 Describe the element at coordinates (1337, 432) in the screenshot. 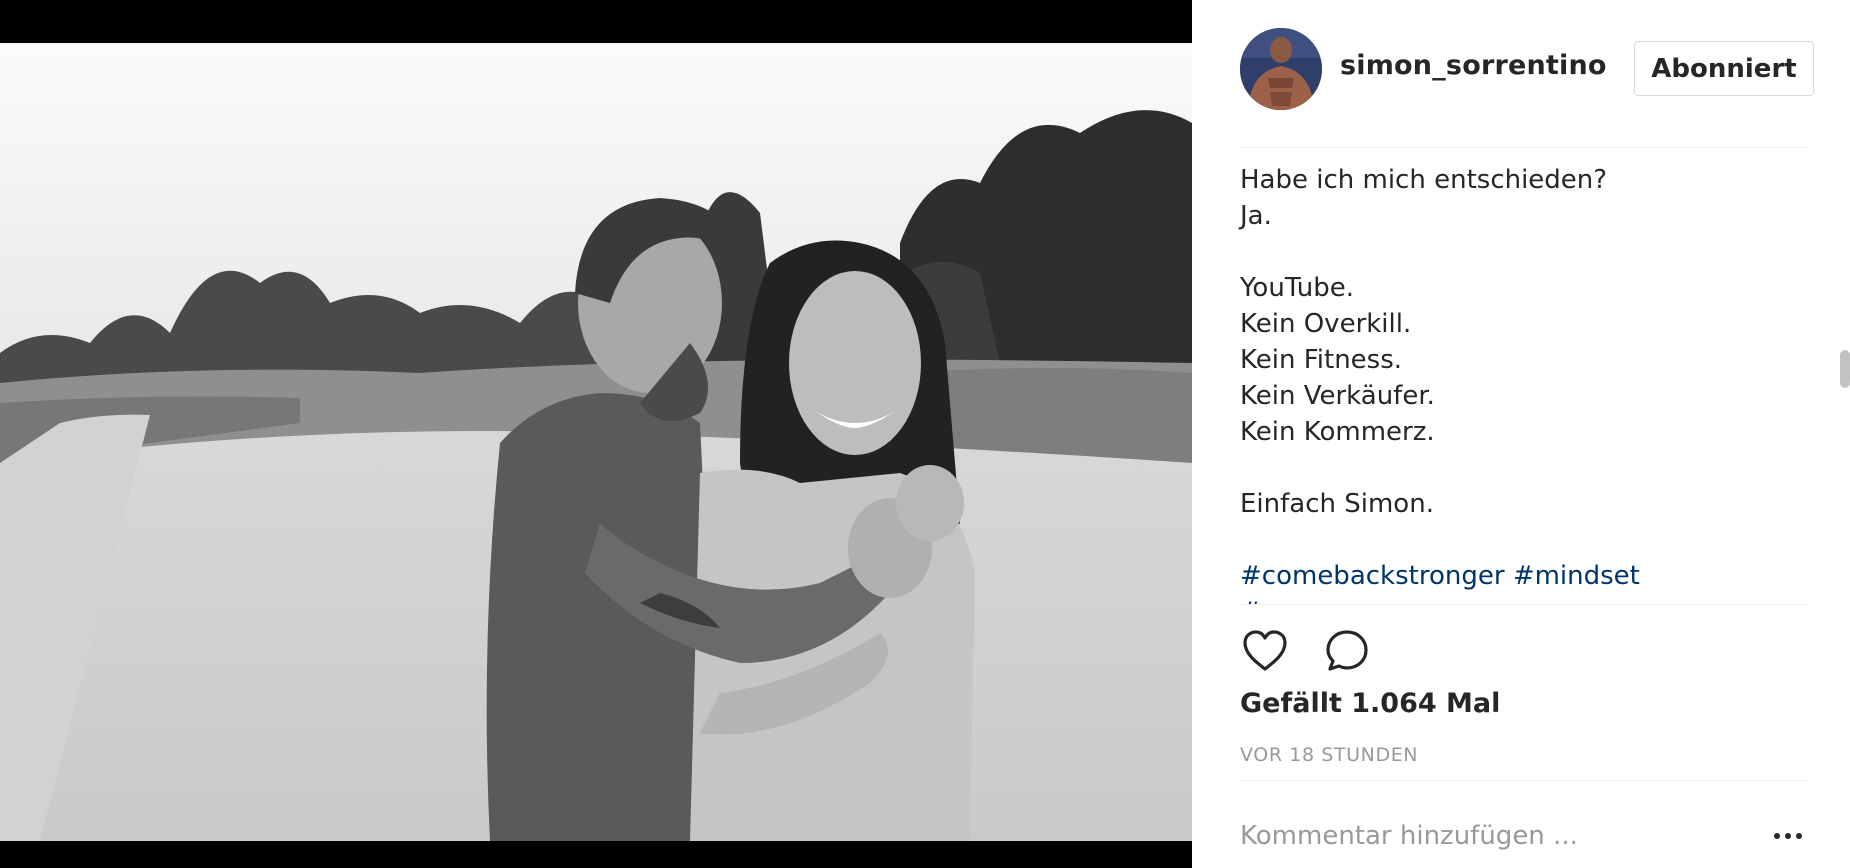

I see `caption-line: Kein Kommerz.` at that location.